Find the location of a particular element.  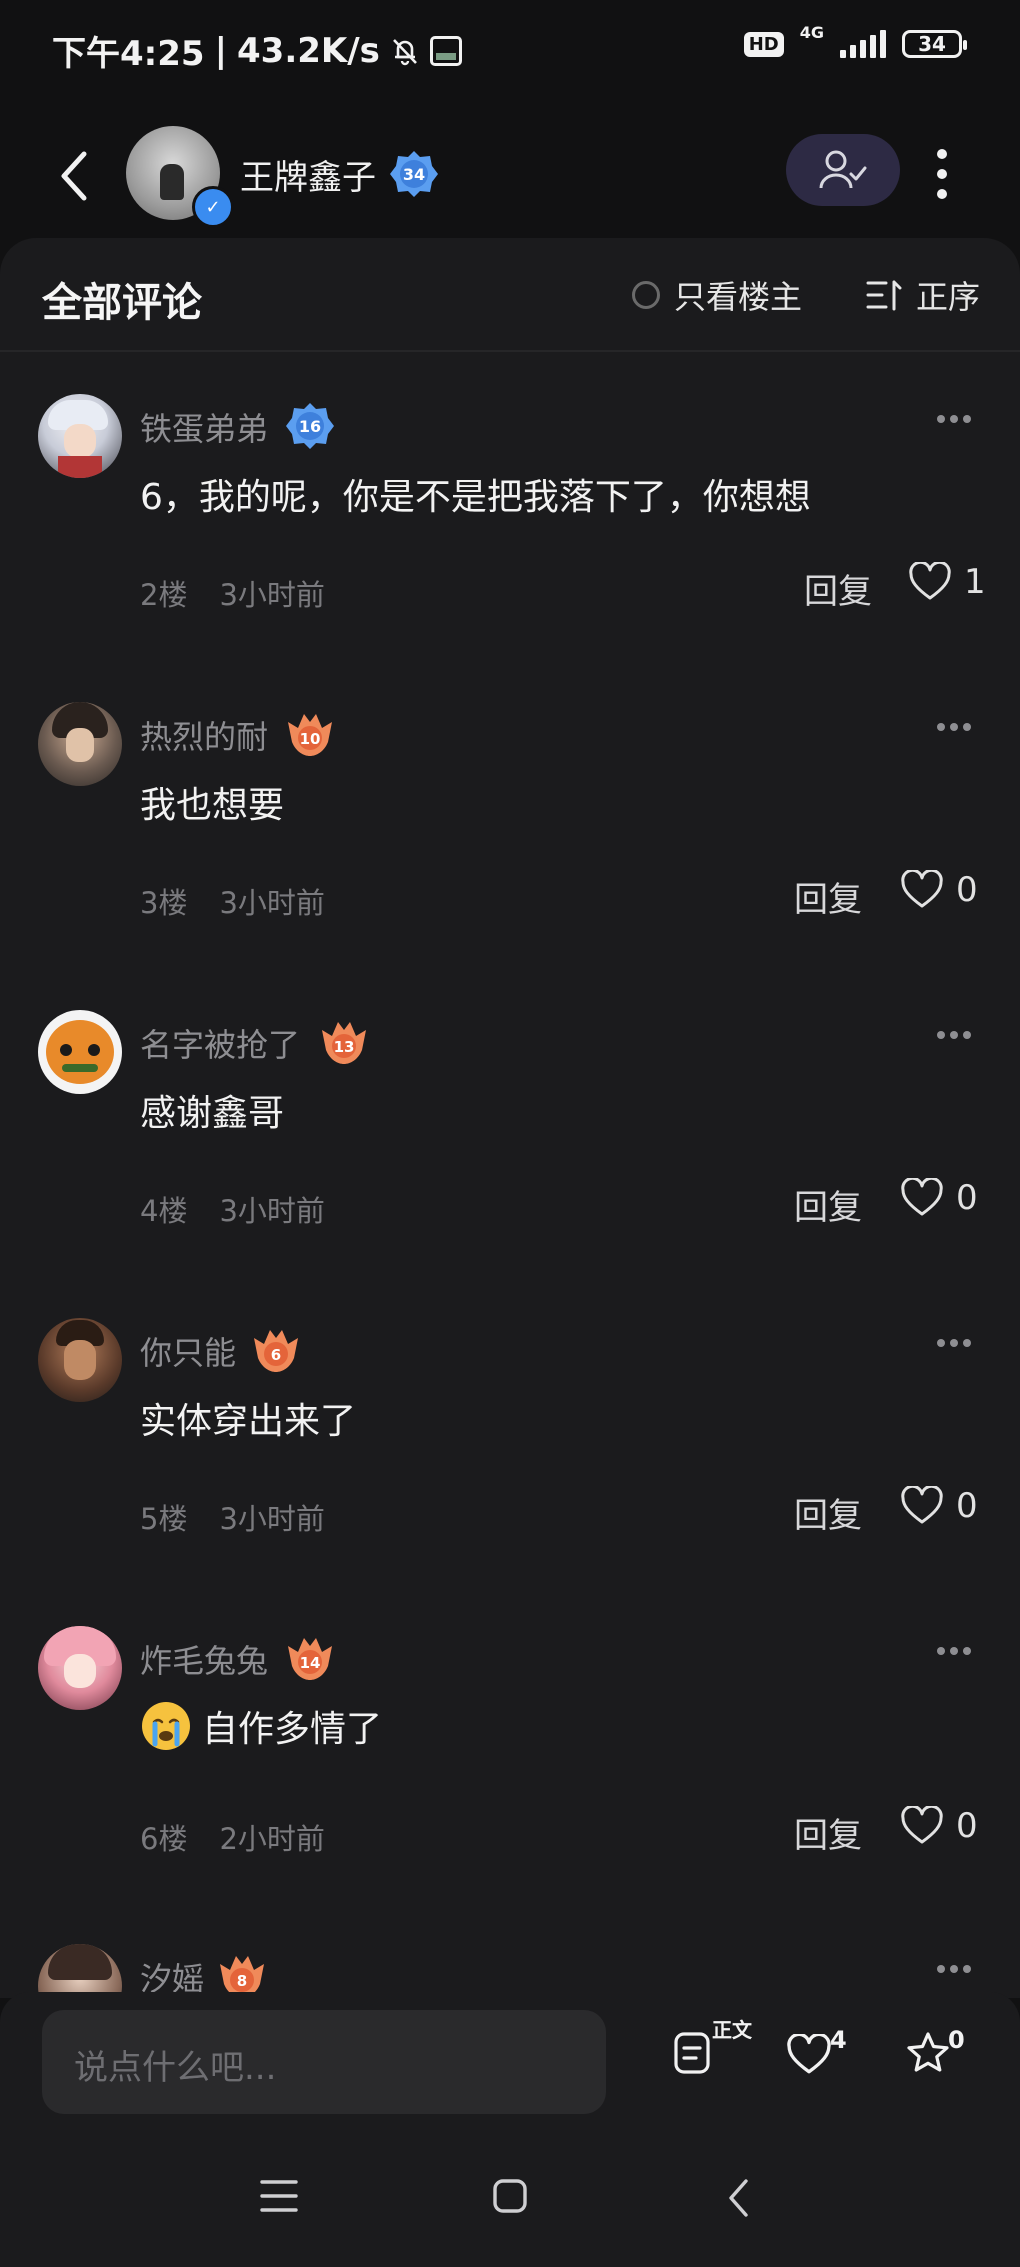

level-shield-icon: 10 is located at coordinates (310, 735).